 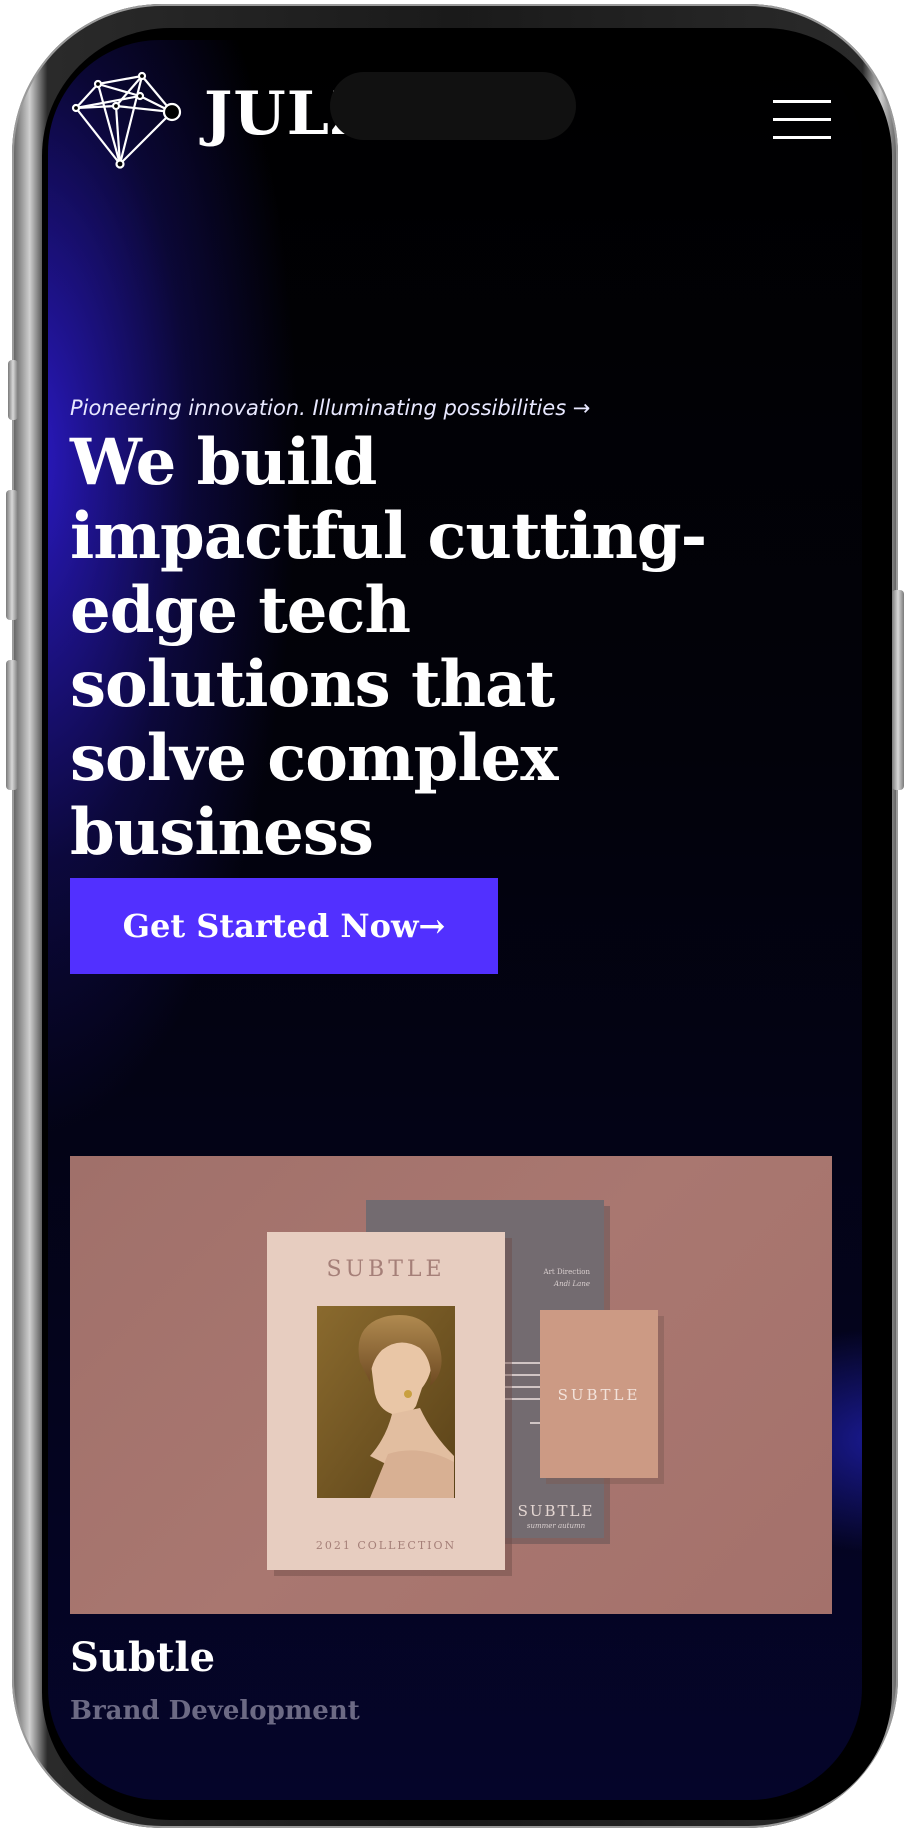 I want to click on volume-down-button, so click(x=12, y=725).